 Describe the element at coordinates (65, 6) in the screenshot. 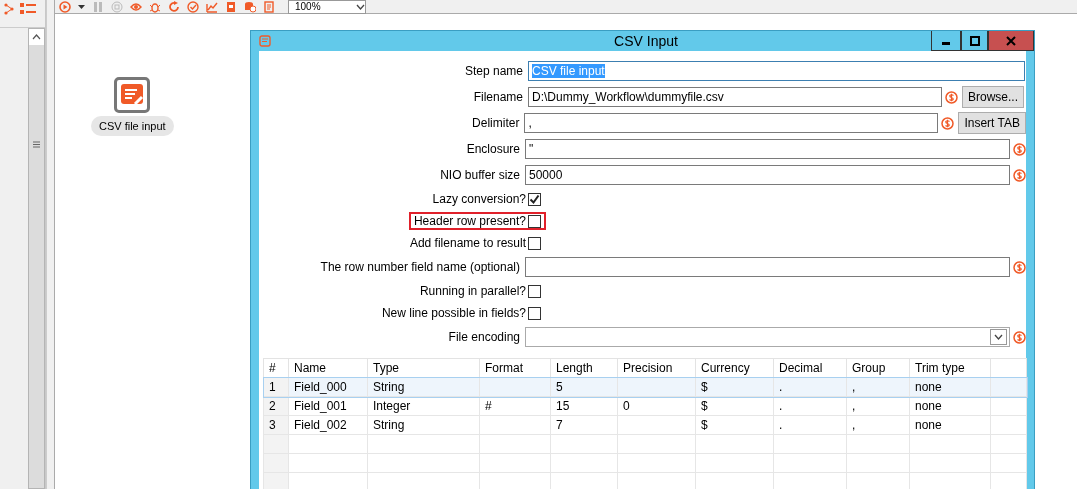

I see `run-icon` at that location.